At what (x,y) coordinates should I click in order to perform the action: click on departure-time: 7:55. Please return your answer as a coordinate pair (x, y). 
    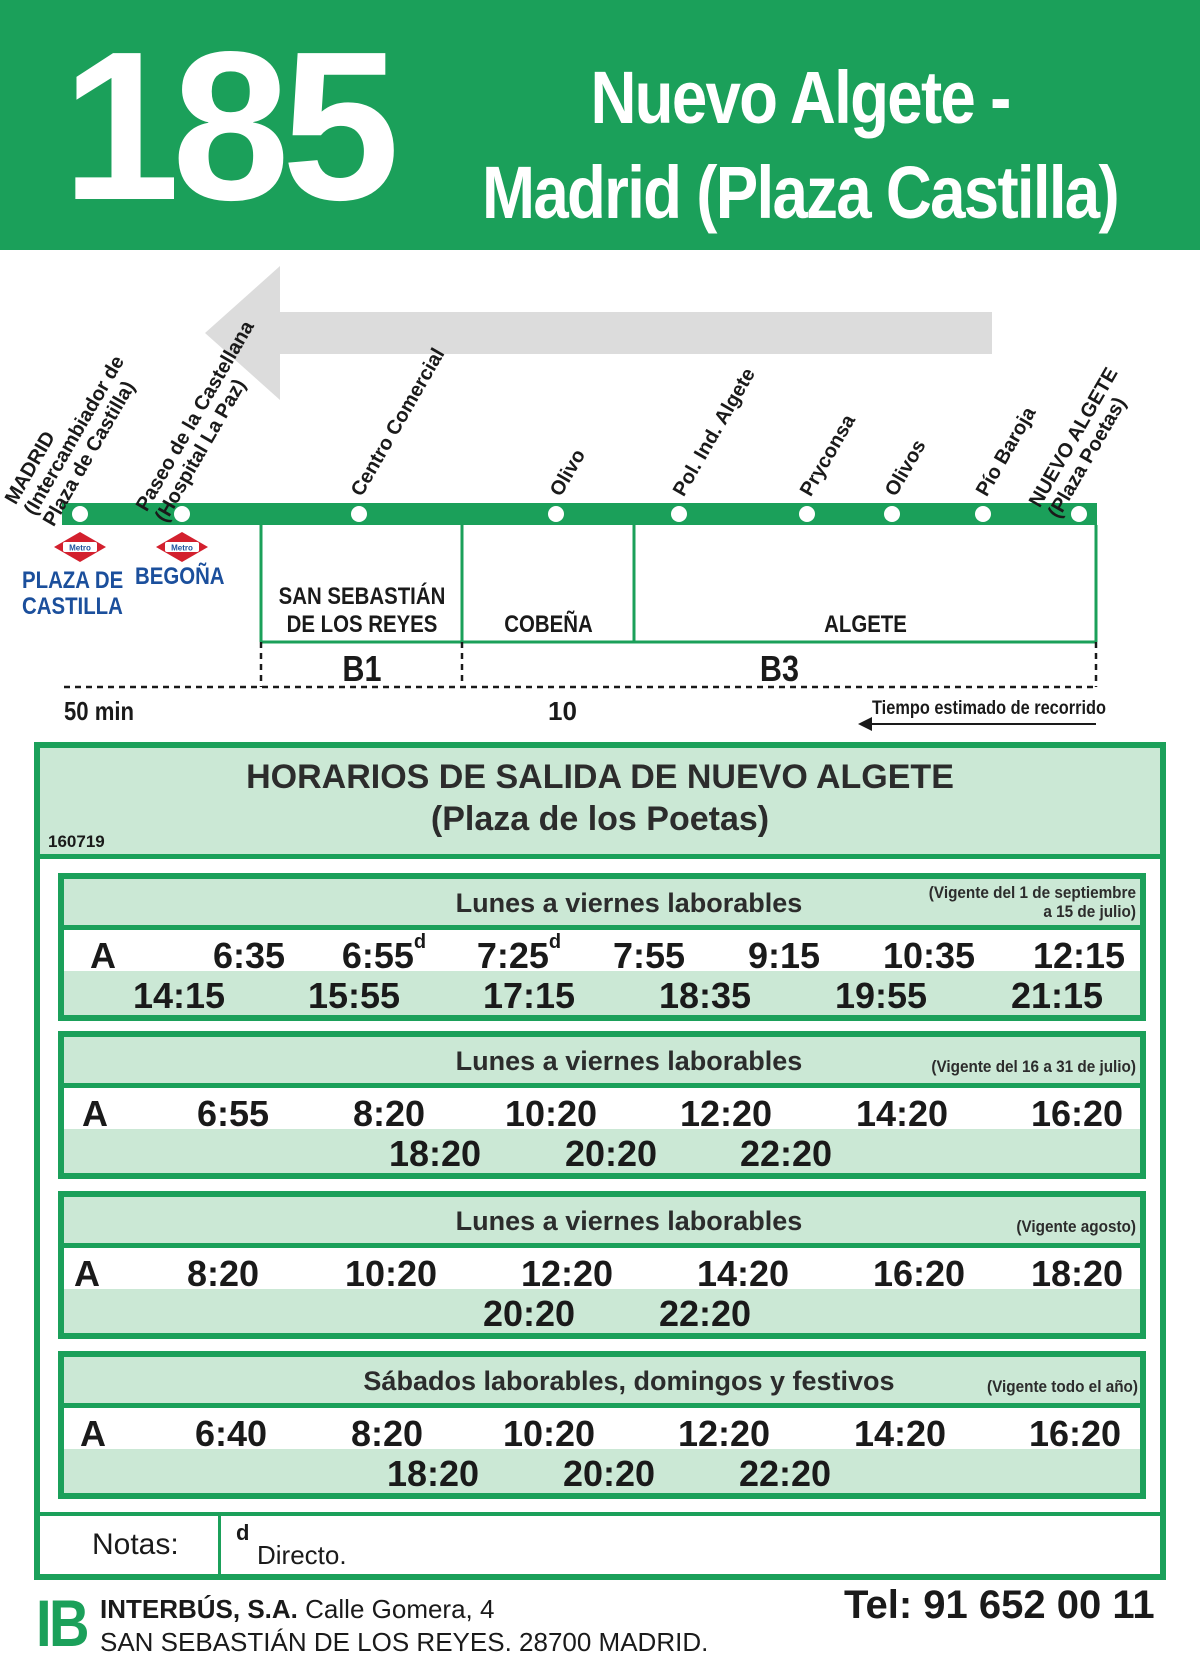
    Looking at the image, I should click on (649, 955).